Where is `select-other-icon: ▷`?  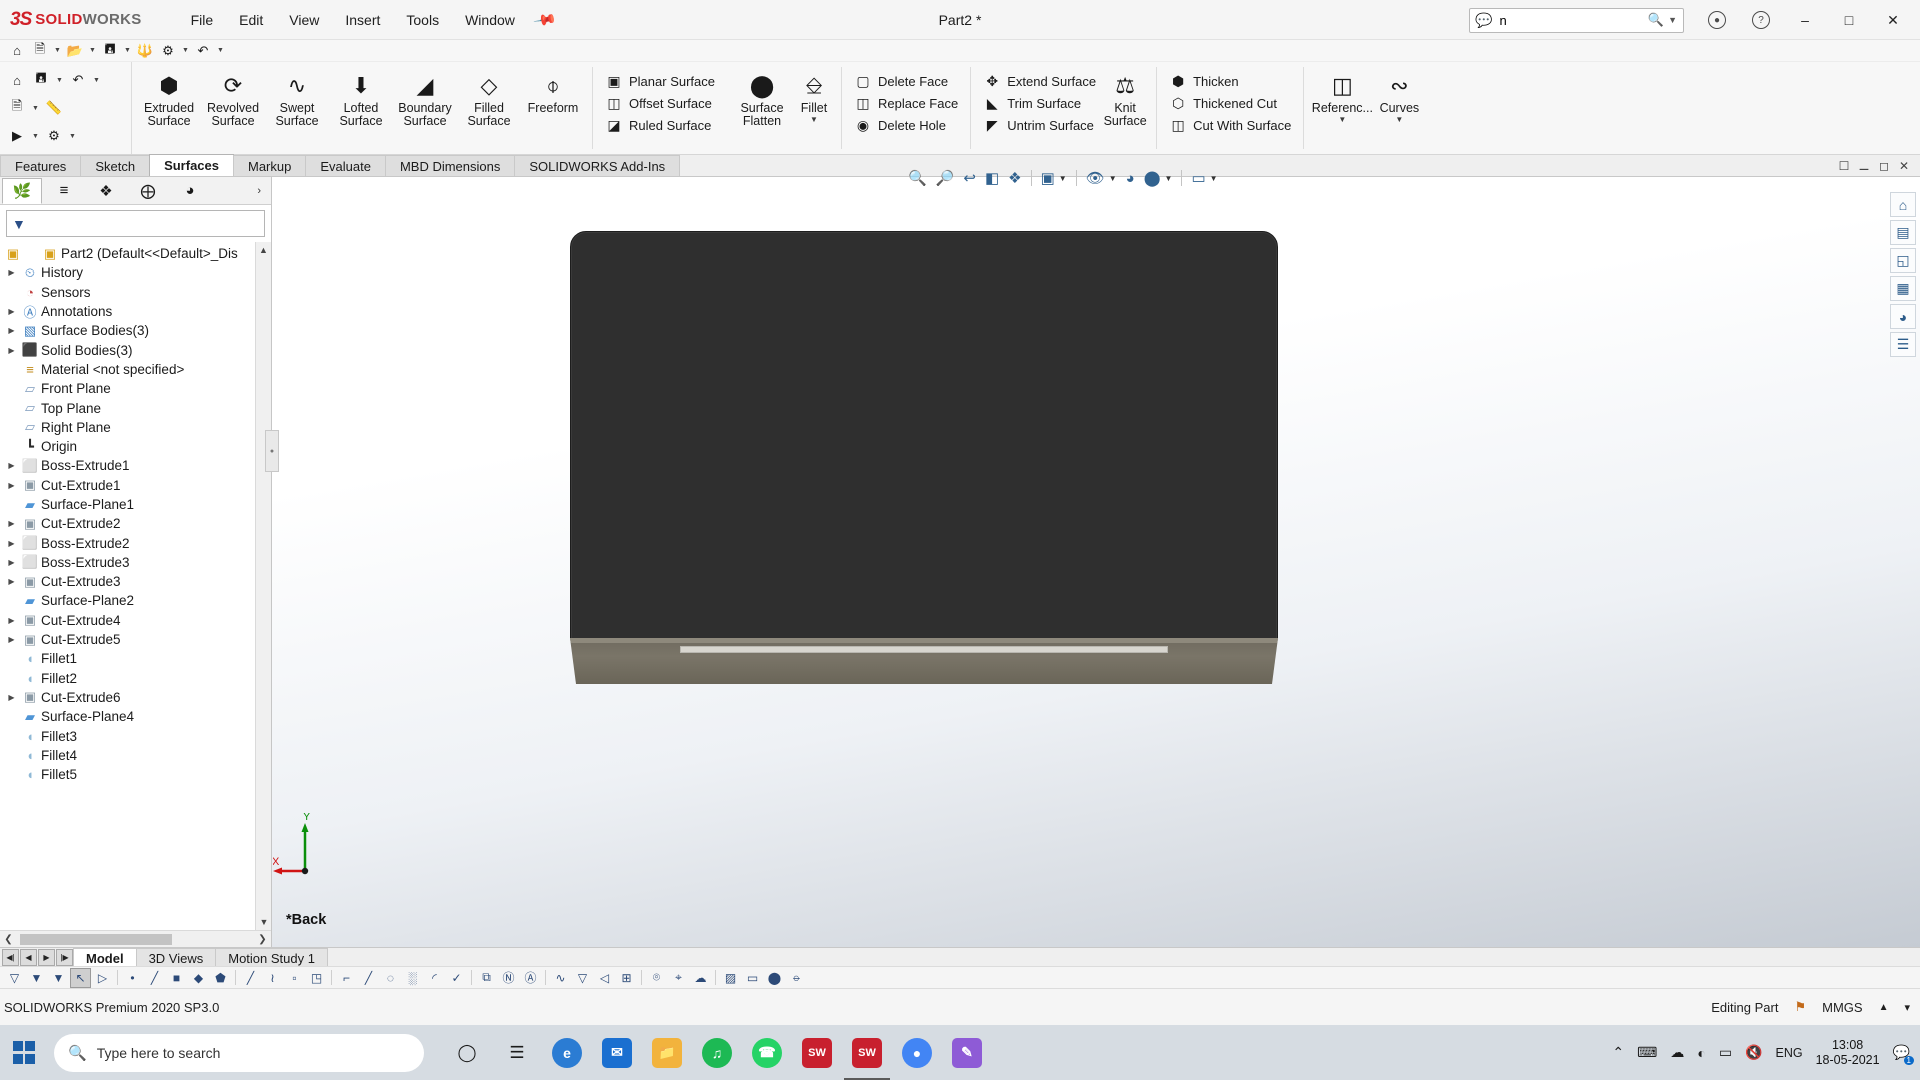
select-other-icon: ▷ is located at coordinates (102, 978).